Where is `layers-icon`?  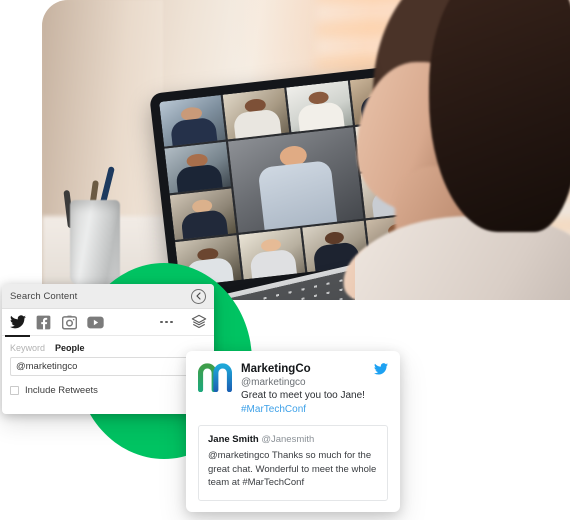
layers-icon is located at coordinates (198, 322).